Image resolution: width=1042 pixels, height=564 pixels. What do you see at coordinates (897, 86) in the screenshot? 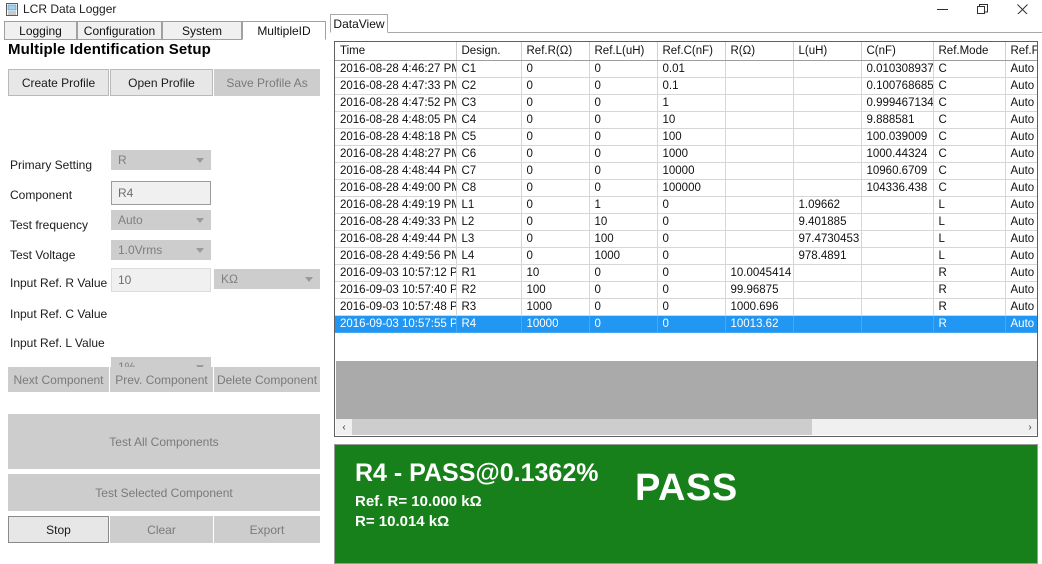
I see `table-cell: 0.100768685` at bounding box center [897, 86].